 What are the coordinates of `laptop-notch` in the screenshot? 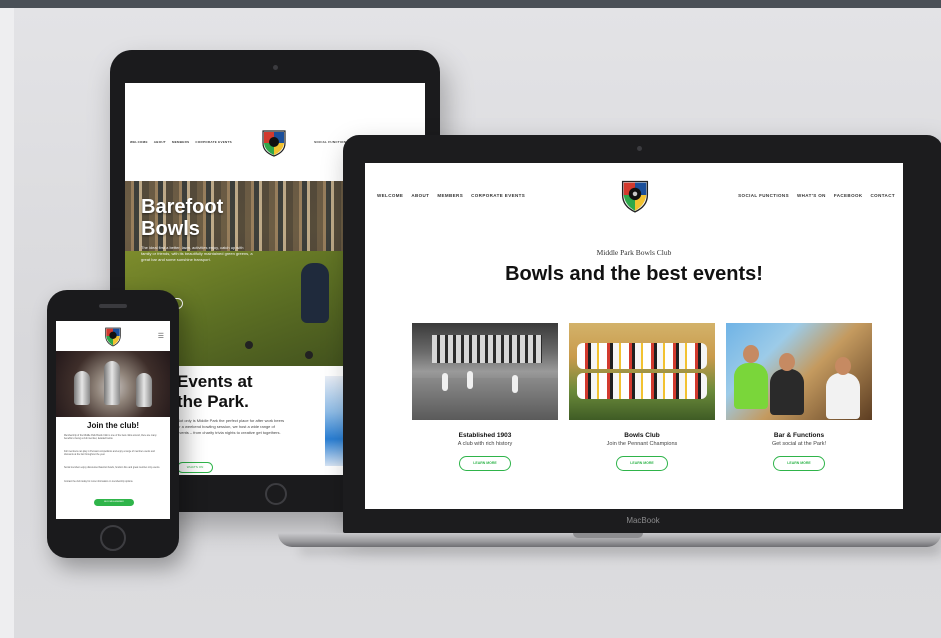 It's located at (608, 535).